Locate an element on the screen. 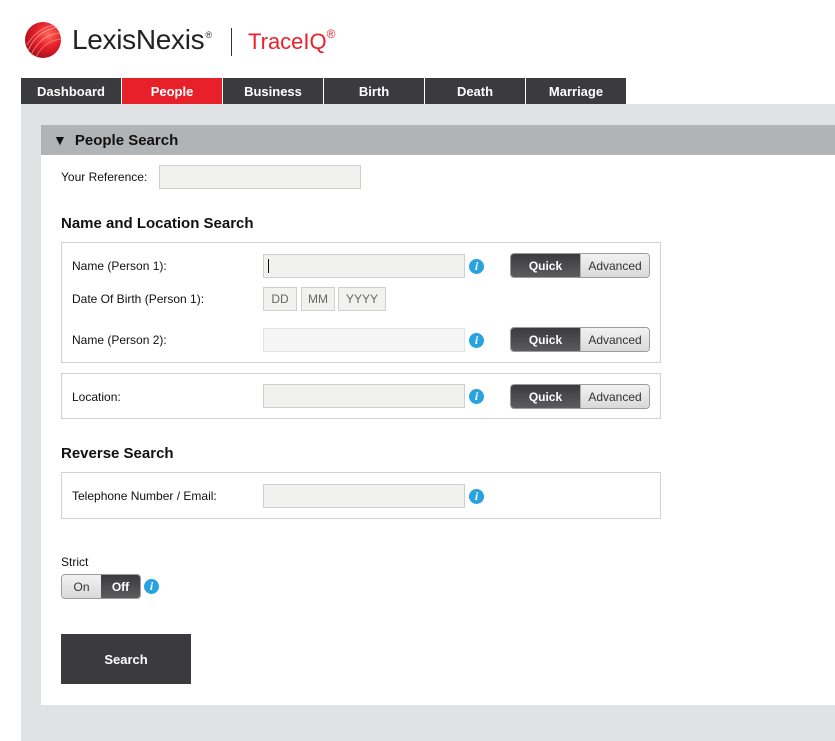 The image size is (835, 741). person2-mode-toggle: Quick Advanced is located at coordinates (580, 339).